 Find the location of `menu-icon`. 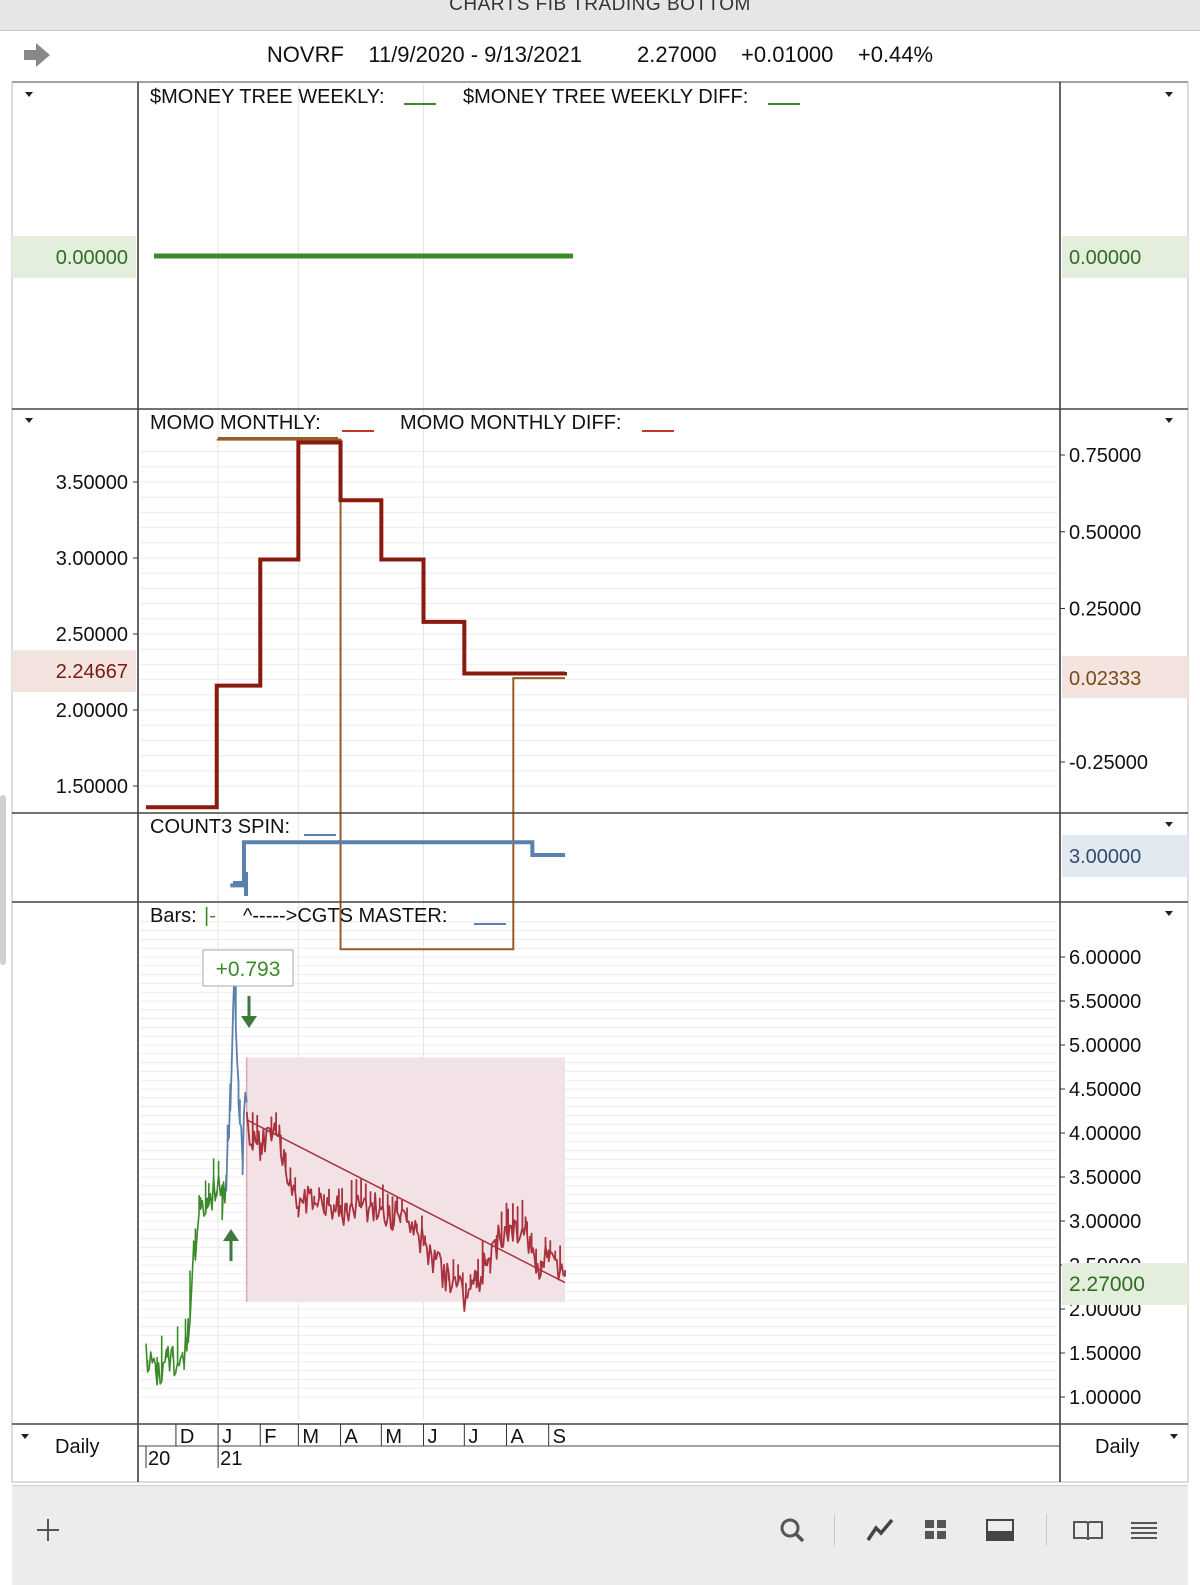

menu-icon is located at coordinates (1144, 1530).